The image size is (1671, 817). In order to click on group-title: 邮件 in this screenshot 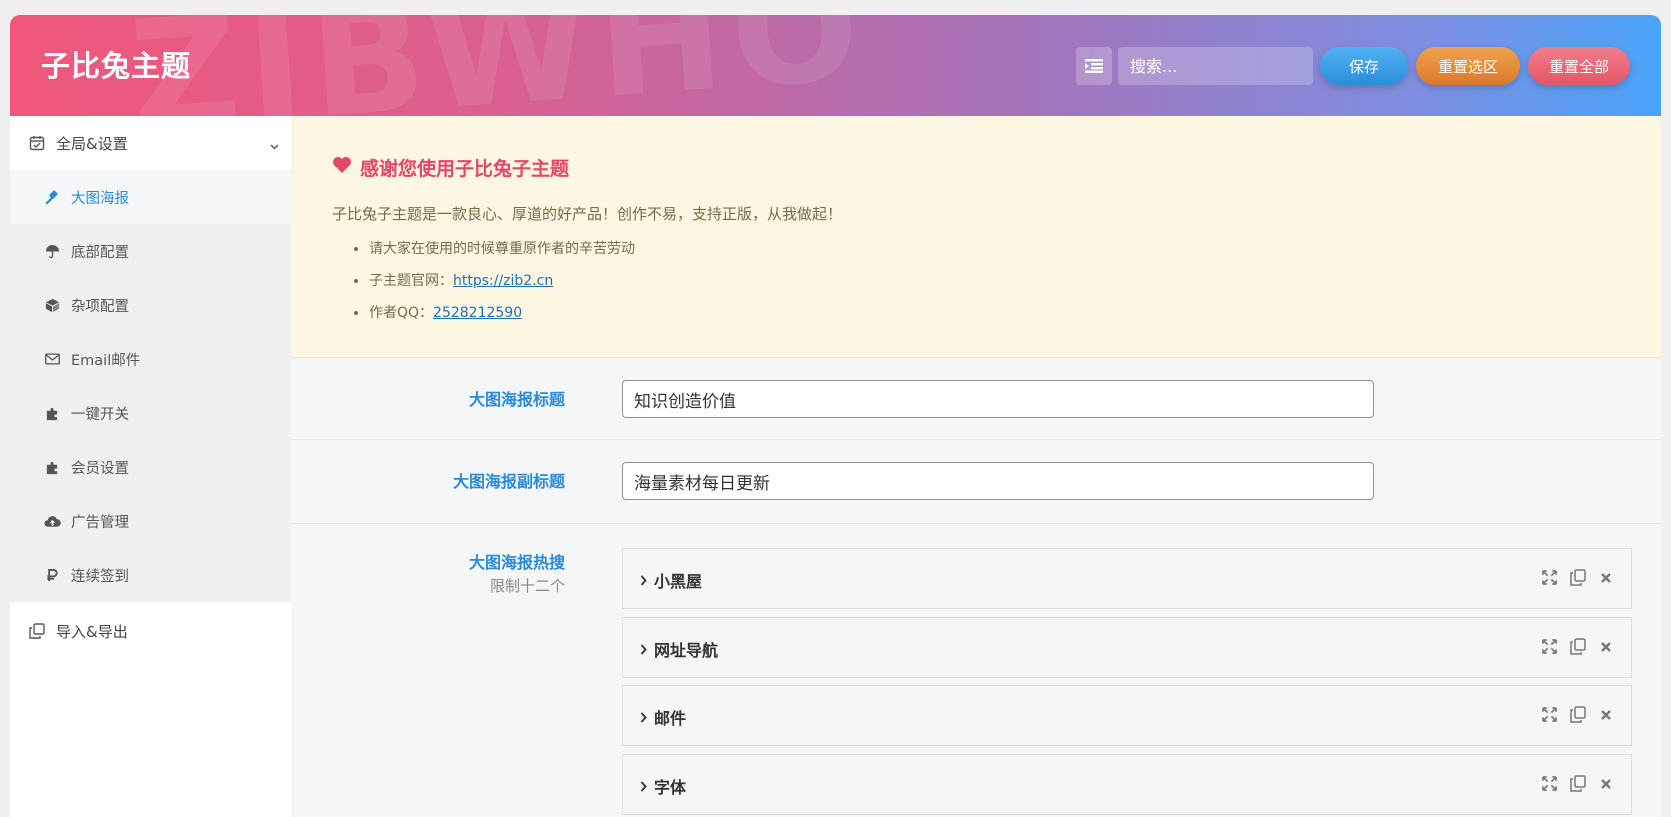, I will do `click(663, 717)`.